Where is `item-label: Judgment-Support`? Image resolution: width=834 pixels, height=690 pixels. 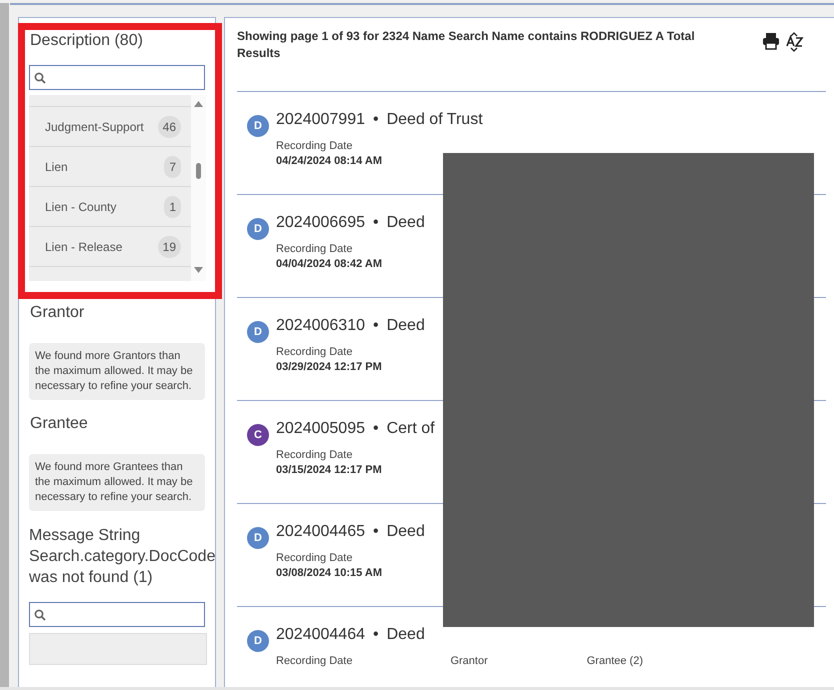
item-label: Judgment-Support is located at coordinates (94, 127).